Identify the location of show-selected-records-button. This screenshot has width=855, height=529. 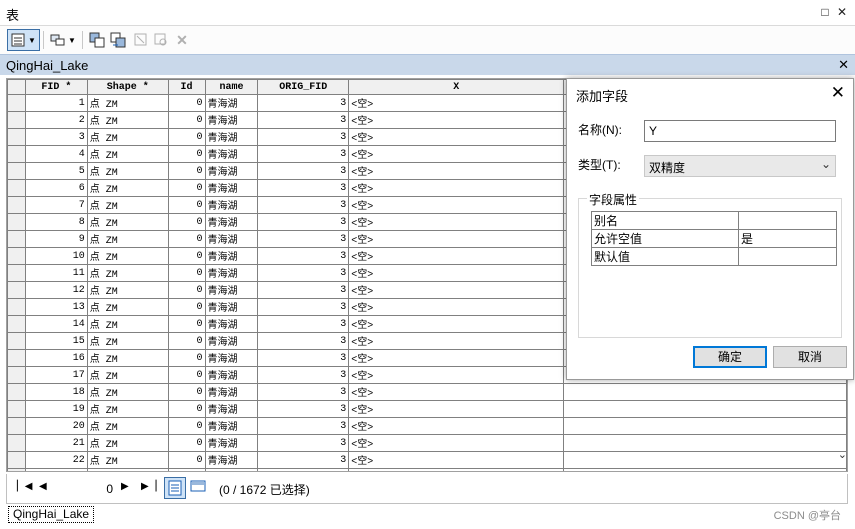
(199, 488).